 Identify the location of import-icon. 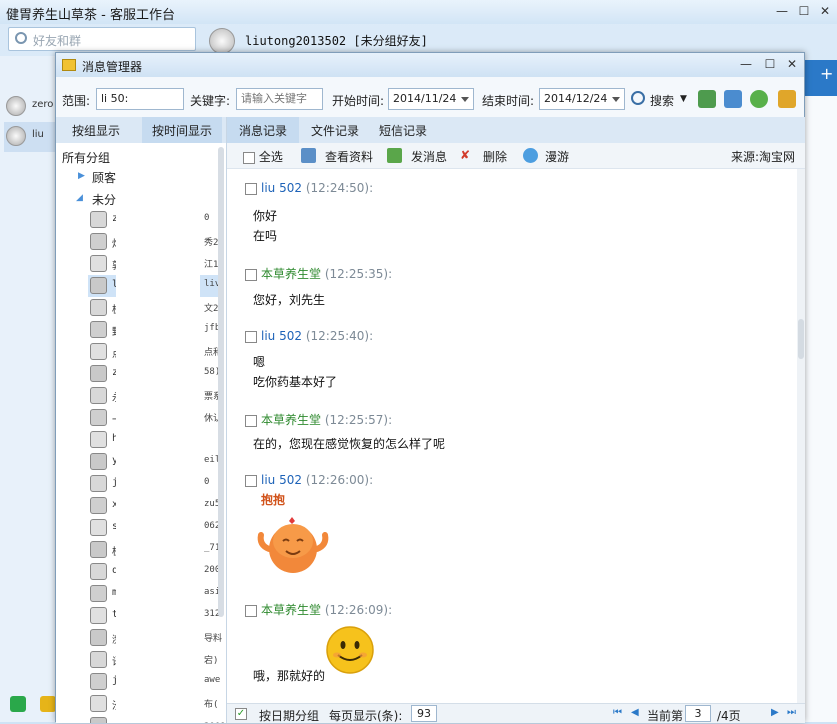
(707, 99).